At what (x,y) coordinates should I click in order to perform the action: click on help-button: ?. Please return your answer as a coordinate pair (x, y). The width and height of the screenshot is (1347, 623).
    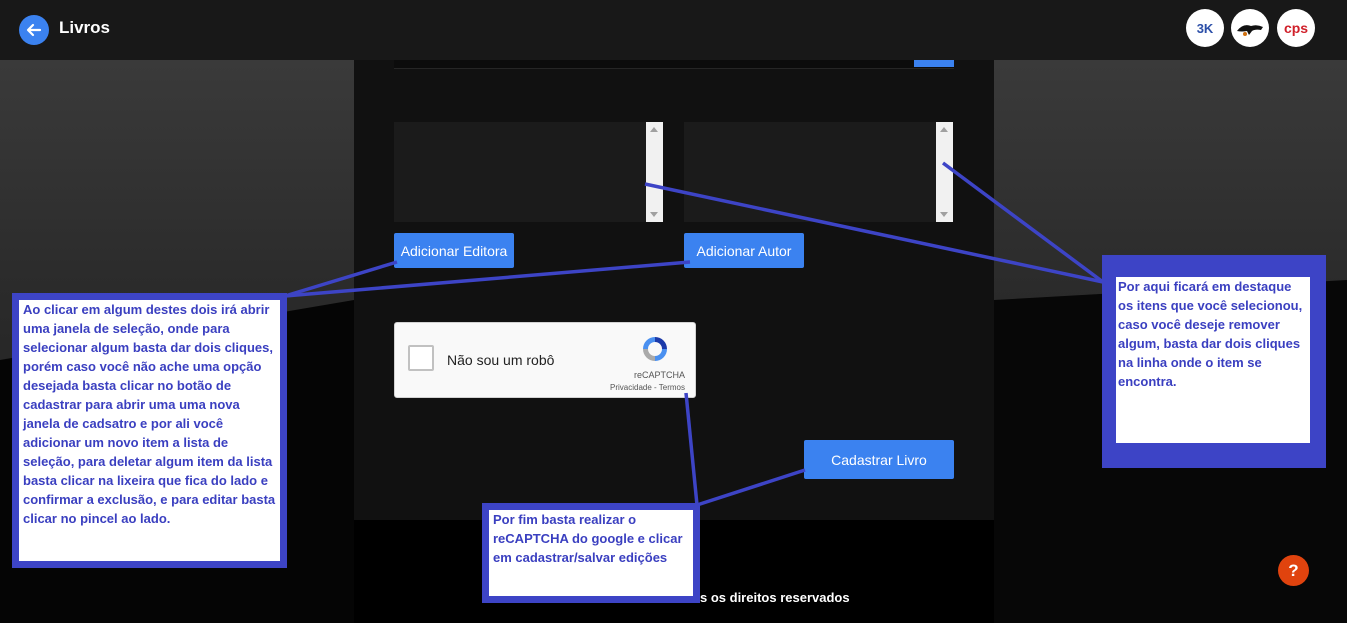
    Looking at the image, I should click on (1293, 570).